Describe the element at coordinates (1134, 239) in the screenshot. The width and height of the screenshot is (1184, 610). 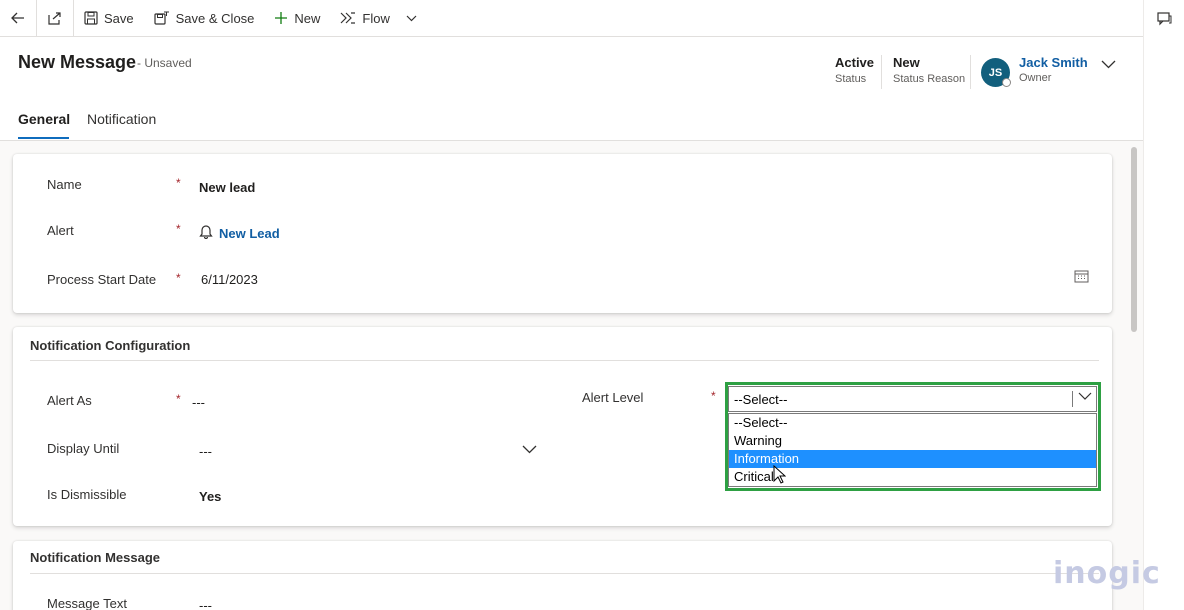
I see `form-scrollbar` at that location.